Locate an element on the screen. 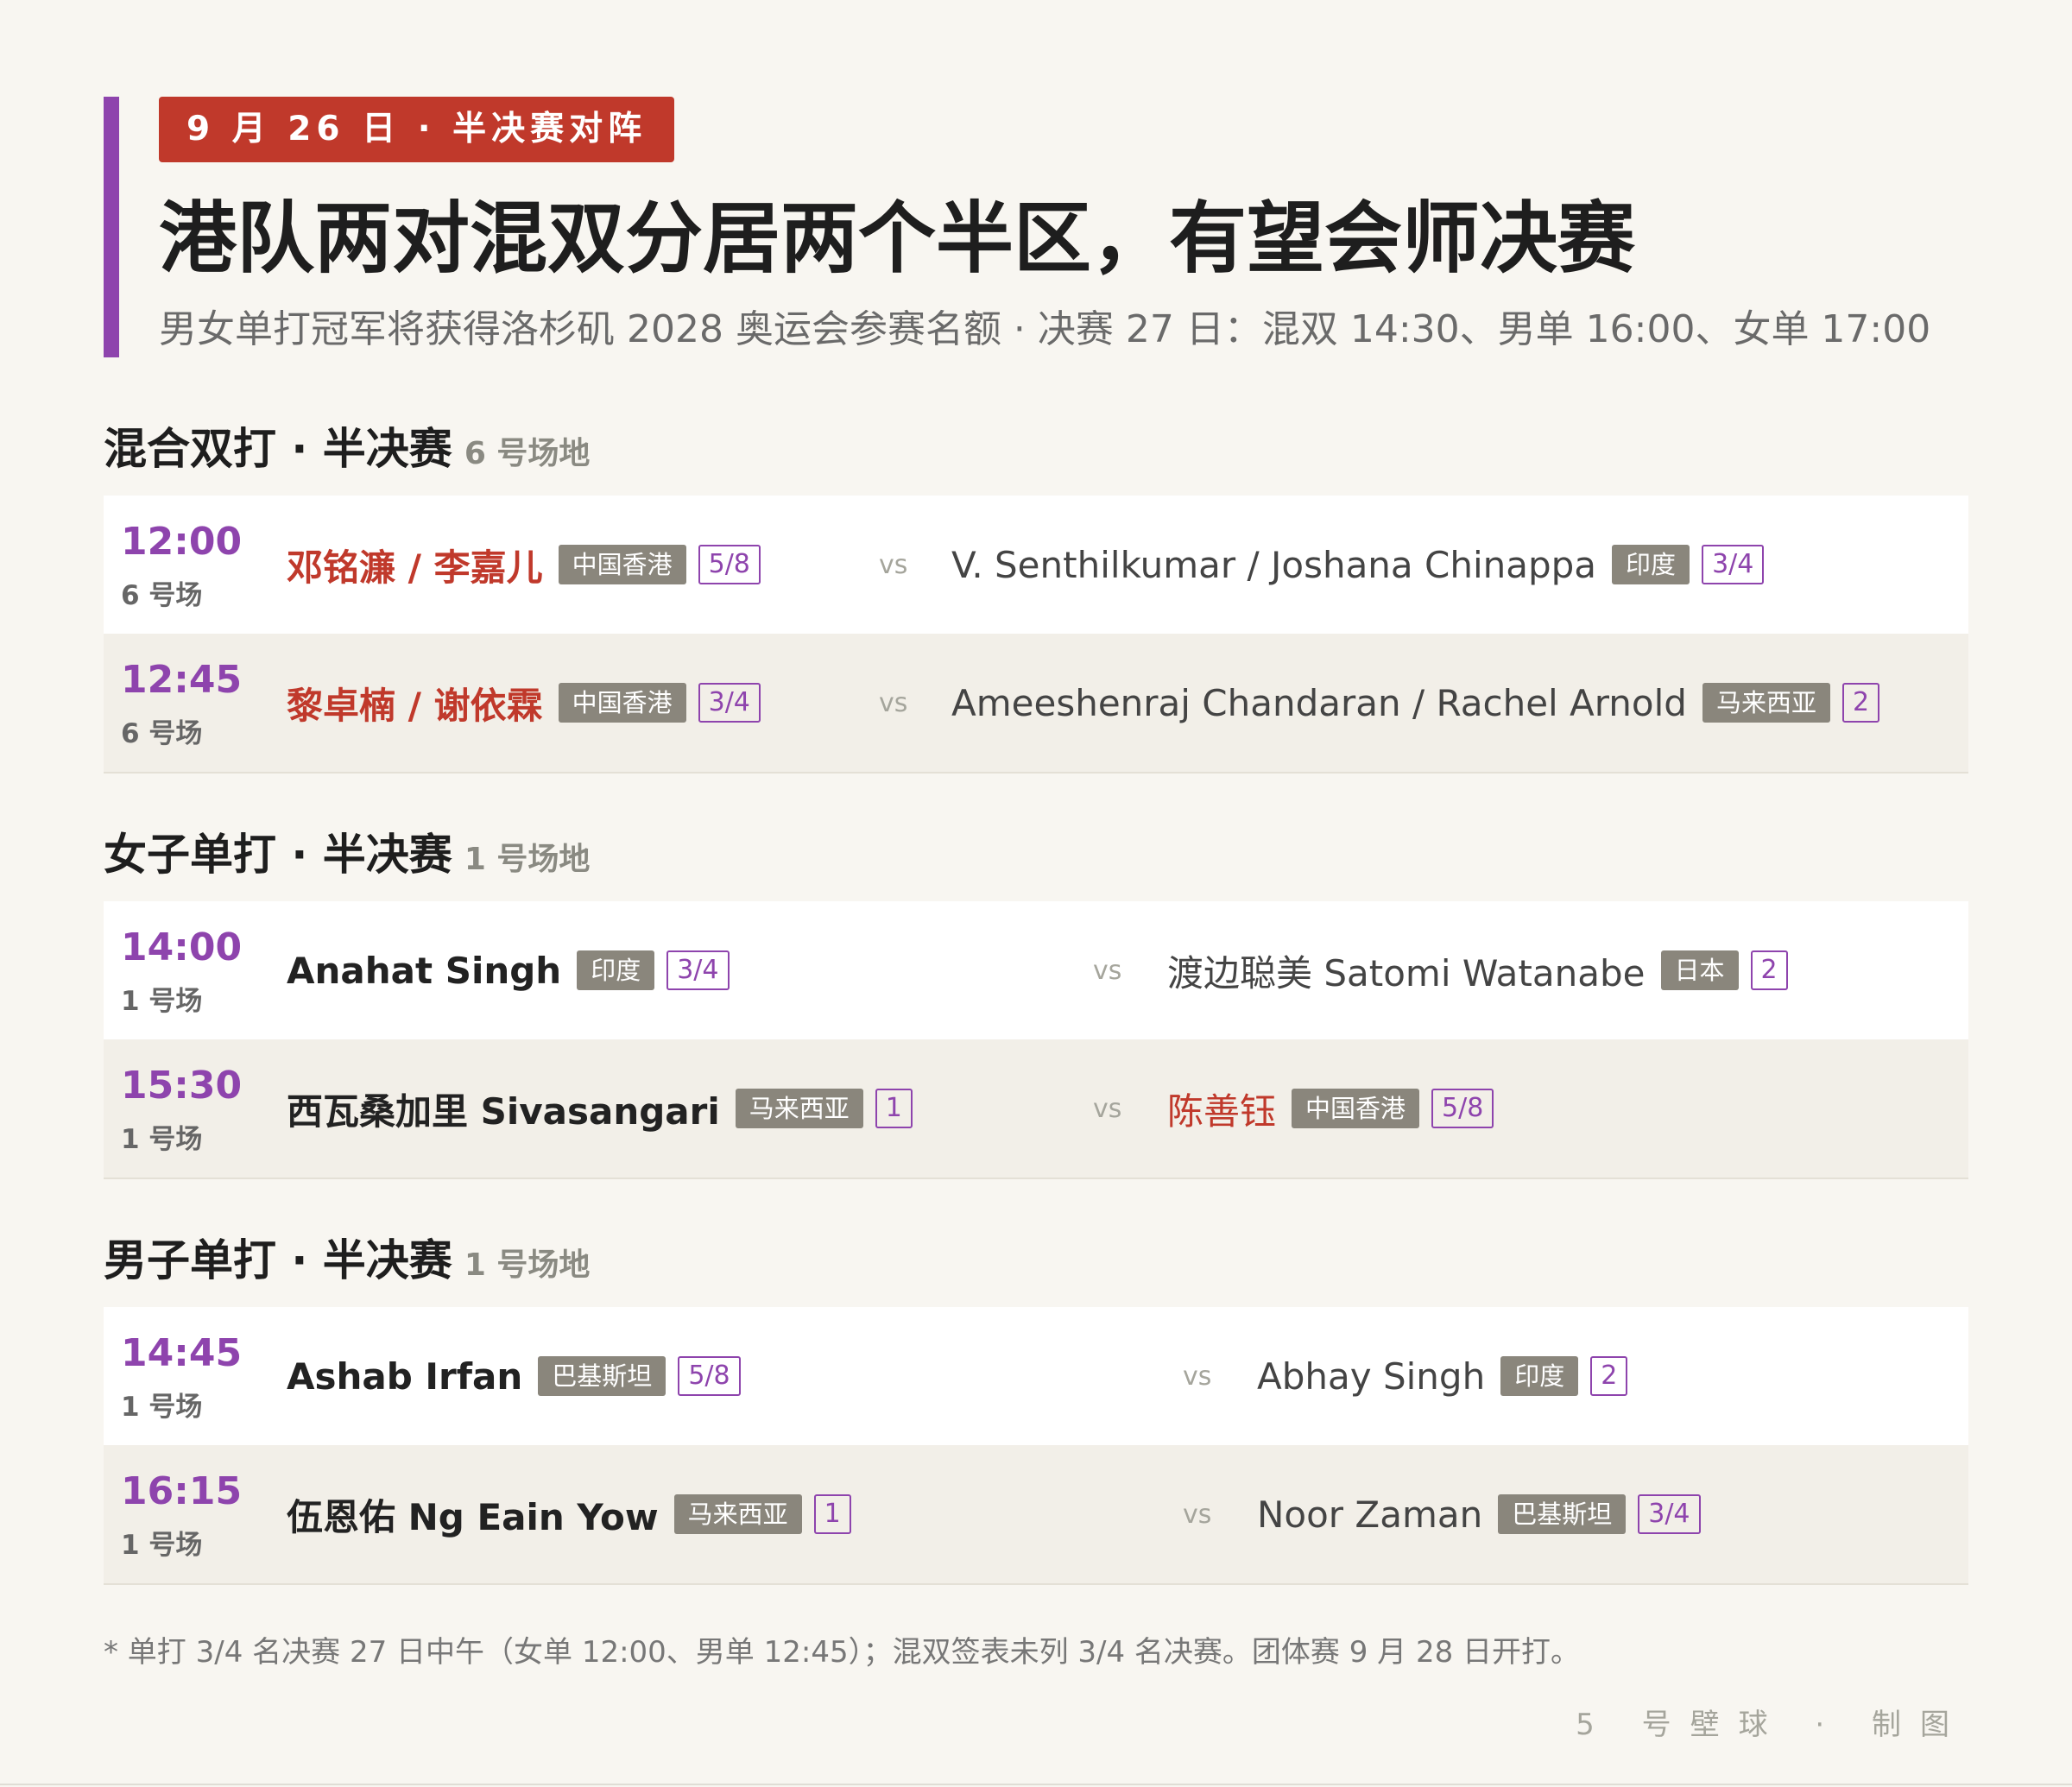  player-two: 陈善钰 中国香港 5/8 is located at coordinates (1330, 1109).